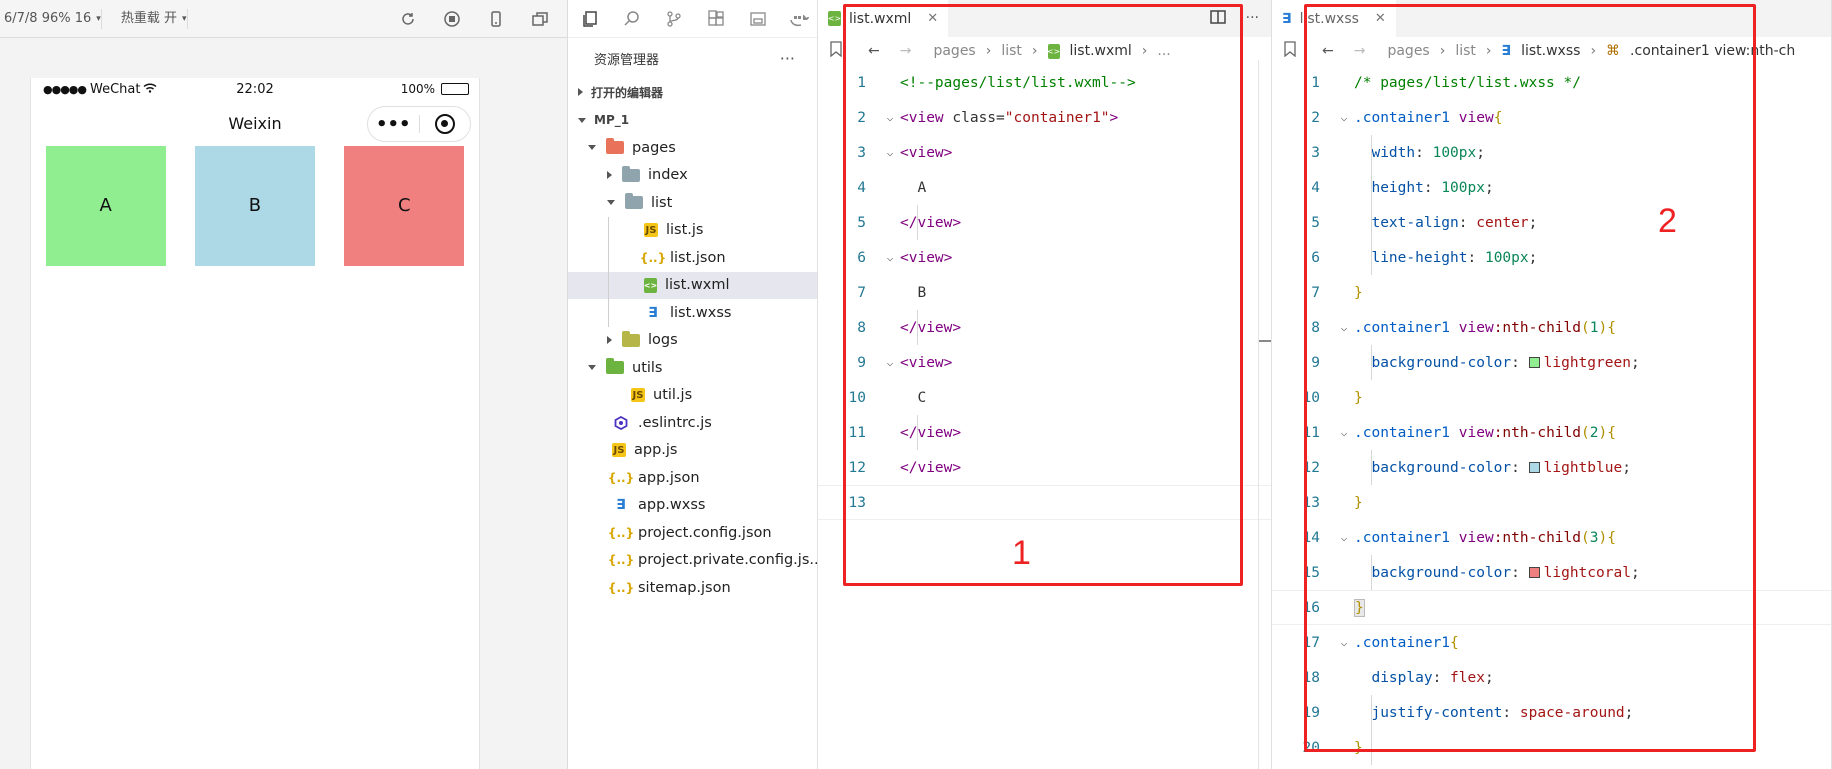  Describe the element at coordinates (1402, 187) in the screenshot. I see `code-line: 4 height: 100px;` at that location.